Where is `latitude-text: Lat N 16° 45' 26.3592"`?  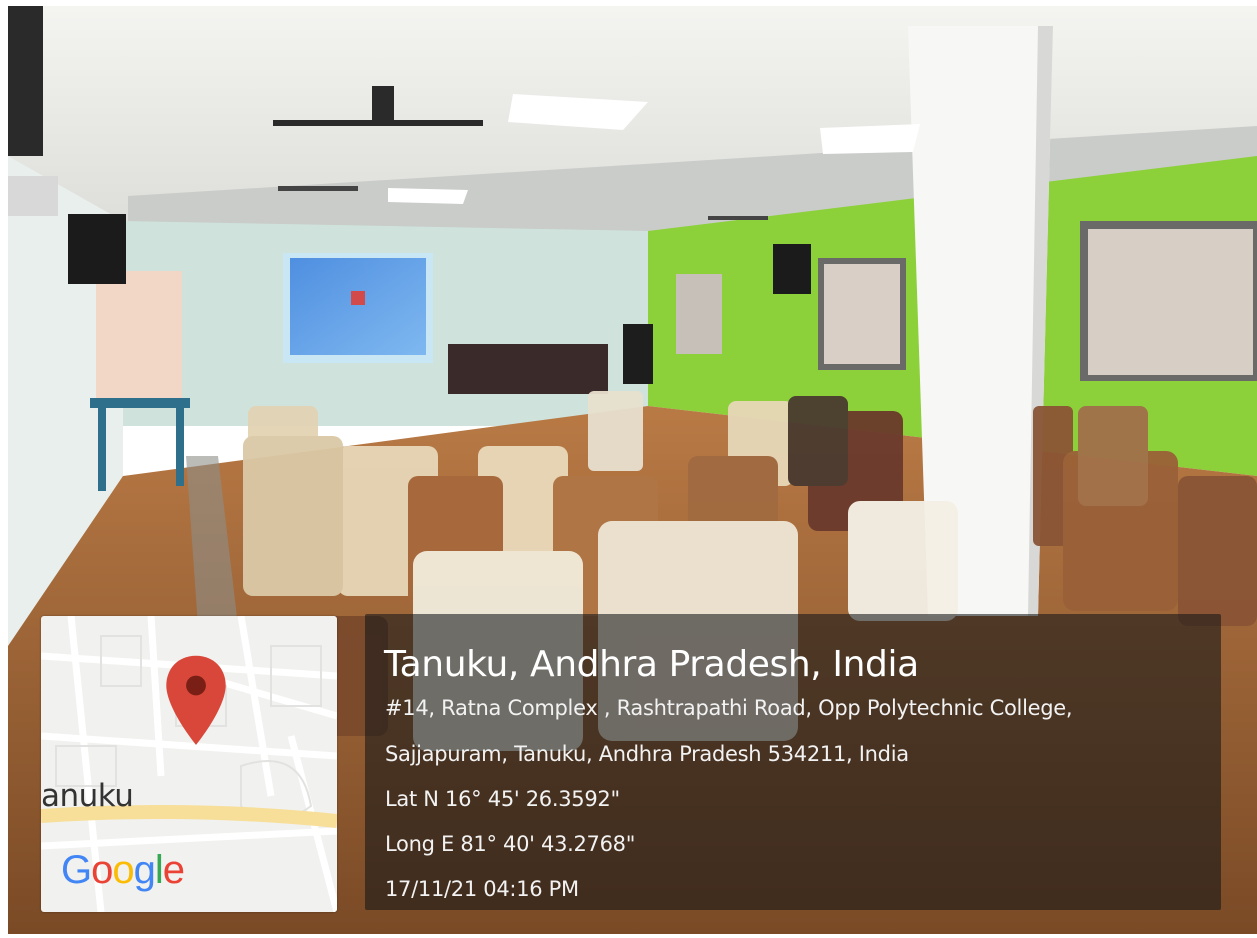 latitude-text: Lat N 16° 45' 26.3592" is located at coordinates (502, 799).